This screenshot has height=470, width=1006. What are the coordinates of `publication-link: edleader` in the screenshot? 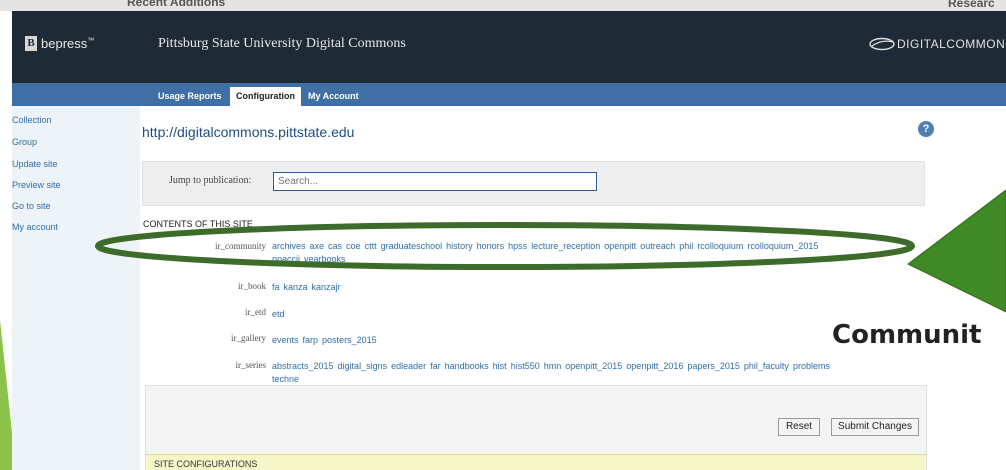 It's located at (408, 366).